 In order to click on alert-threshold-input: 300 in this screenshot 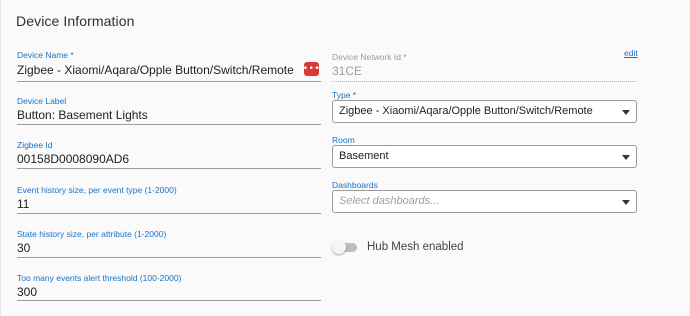, I will do `click(27, 292)`.